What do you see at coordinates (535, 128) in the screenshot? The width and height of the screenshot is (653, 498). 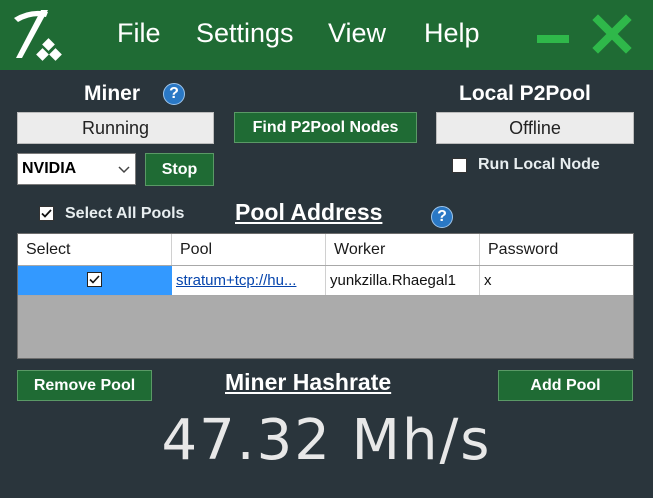 I see `p2pool-status: Offline` at bounding box center [535, 128].